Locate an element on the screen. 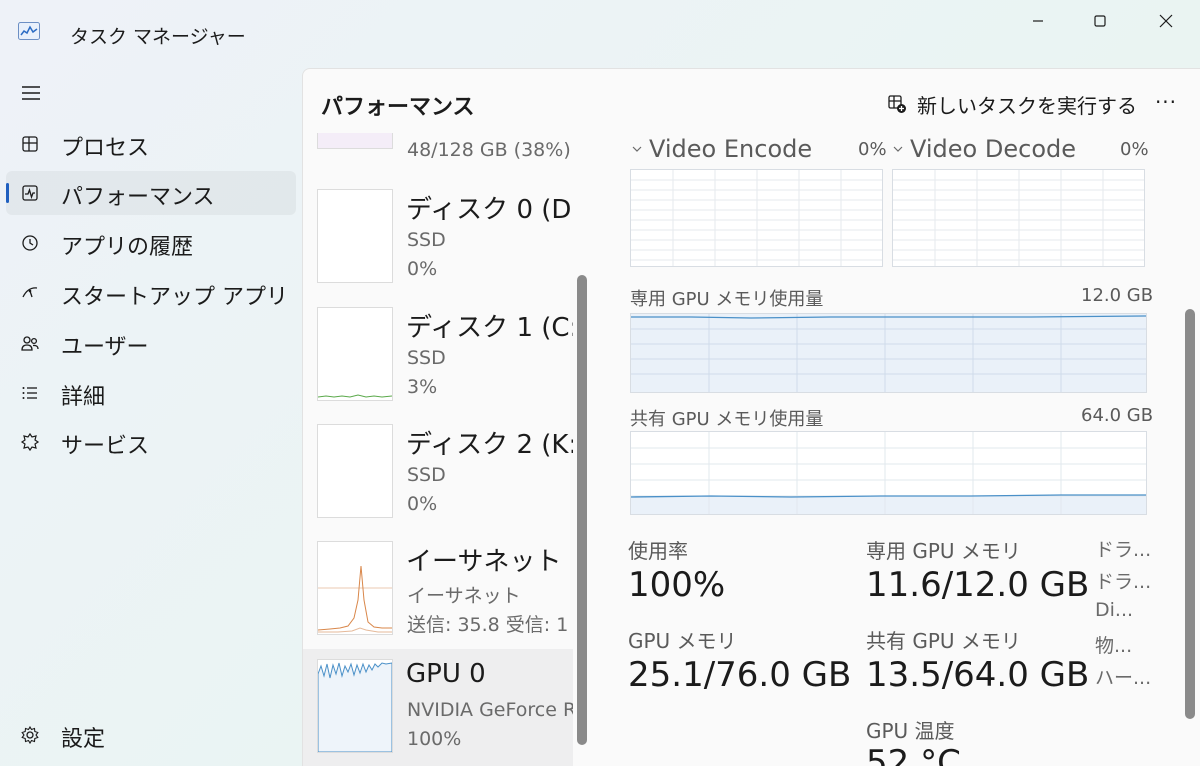  shared-memory-label: 共有 GPU メモリ is located at coordinates (943, 641).